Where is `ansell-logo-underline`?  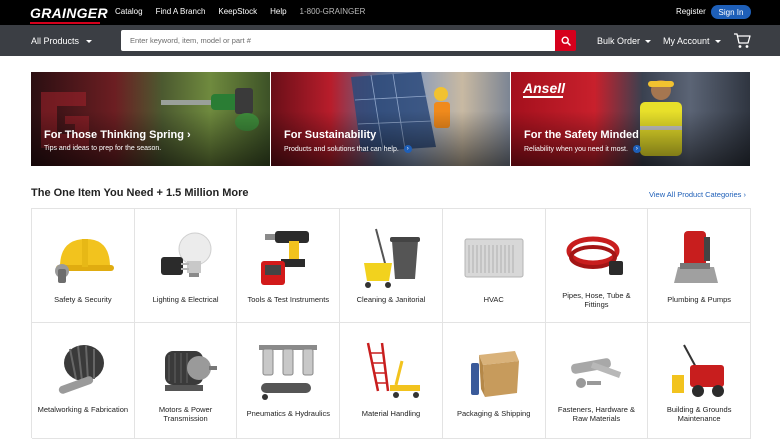
ansell-logo-underline is located at coordinates (543, 97).